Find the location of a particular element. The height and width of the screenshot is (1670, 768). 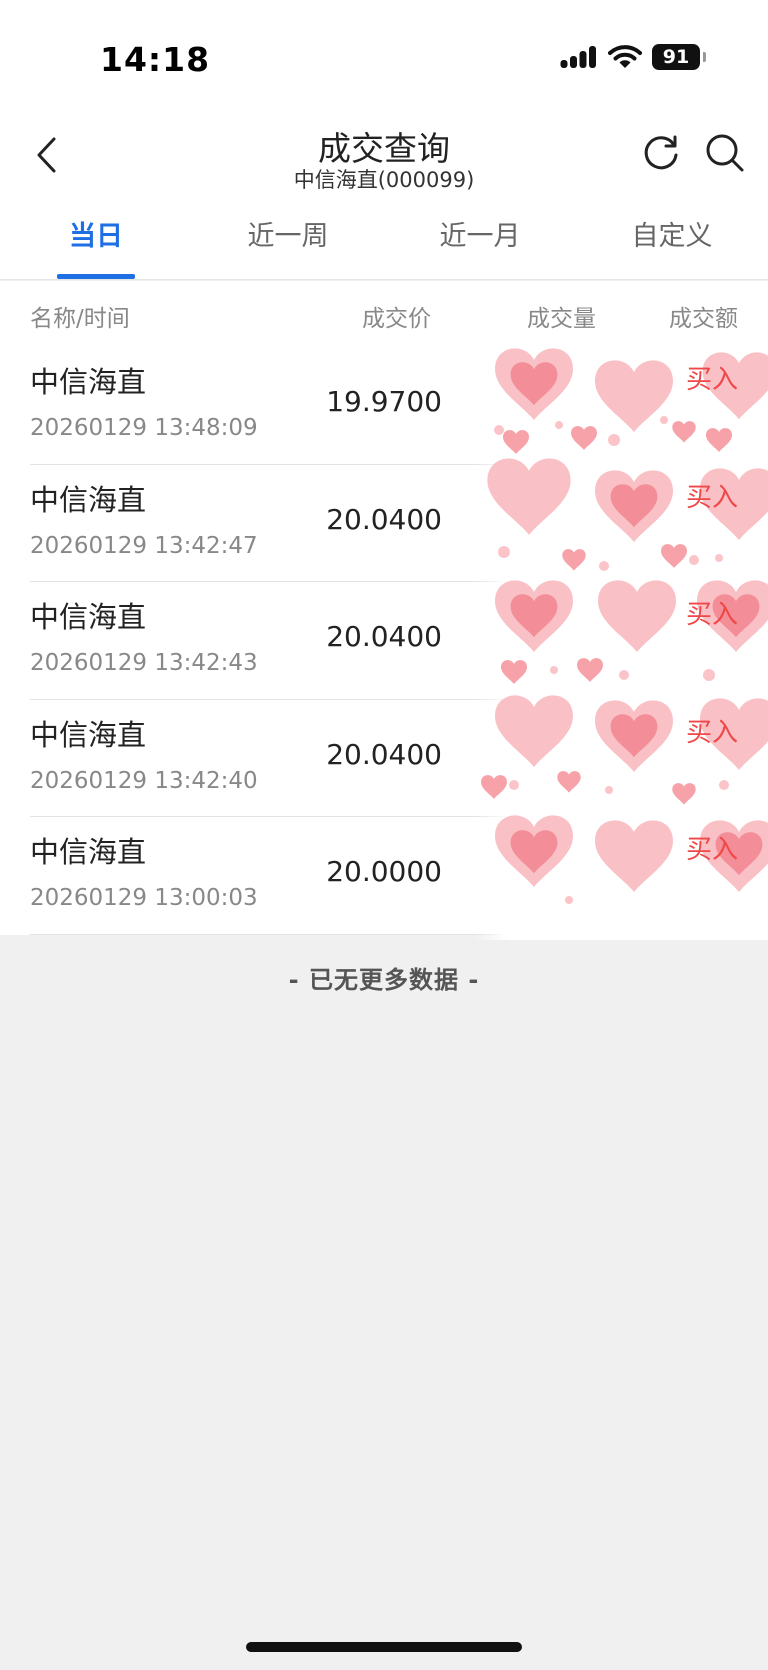

header-volume: 成交量 is located at coordinates (561, 319).